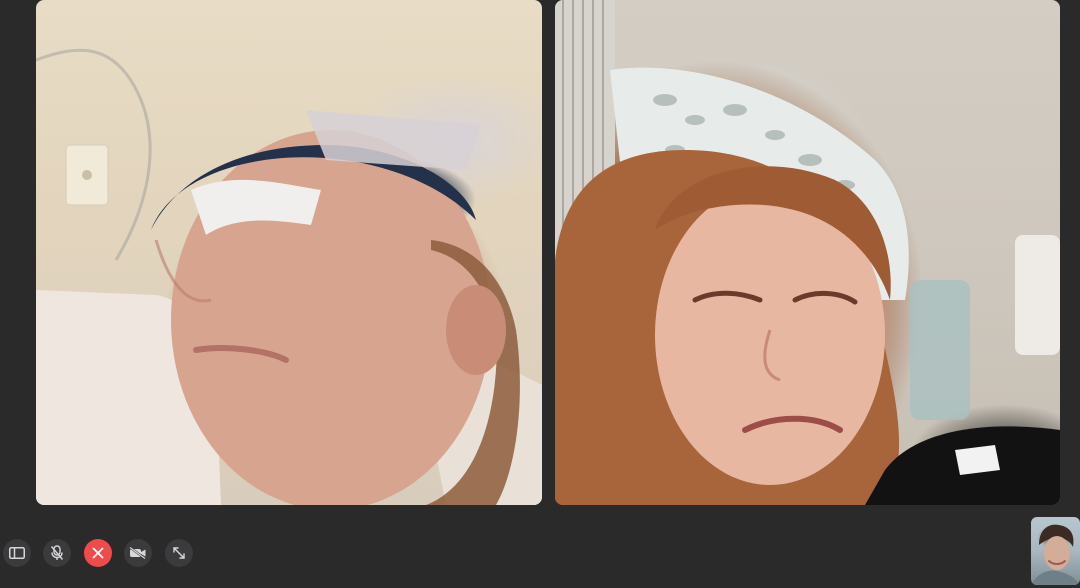 The height and width of the screenshot is (588, 1080). I want to click on mic-off-icon, so click(57, 552).